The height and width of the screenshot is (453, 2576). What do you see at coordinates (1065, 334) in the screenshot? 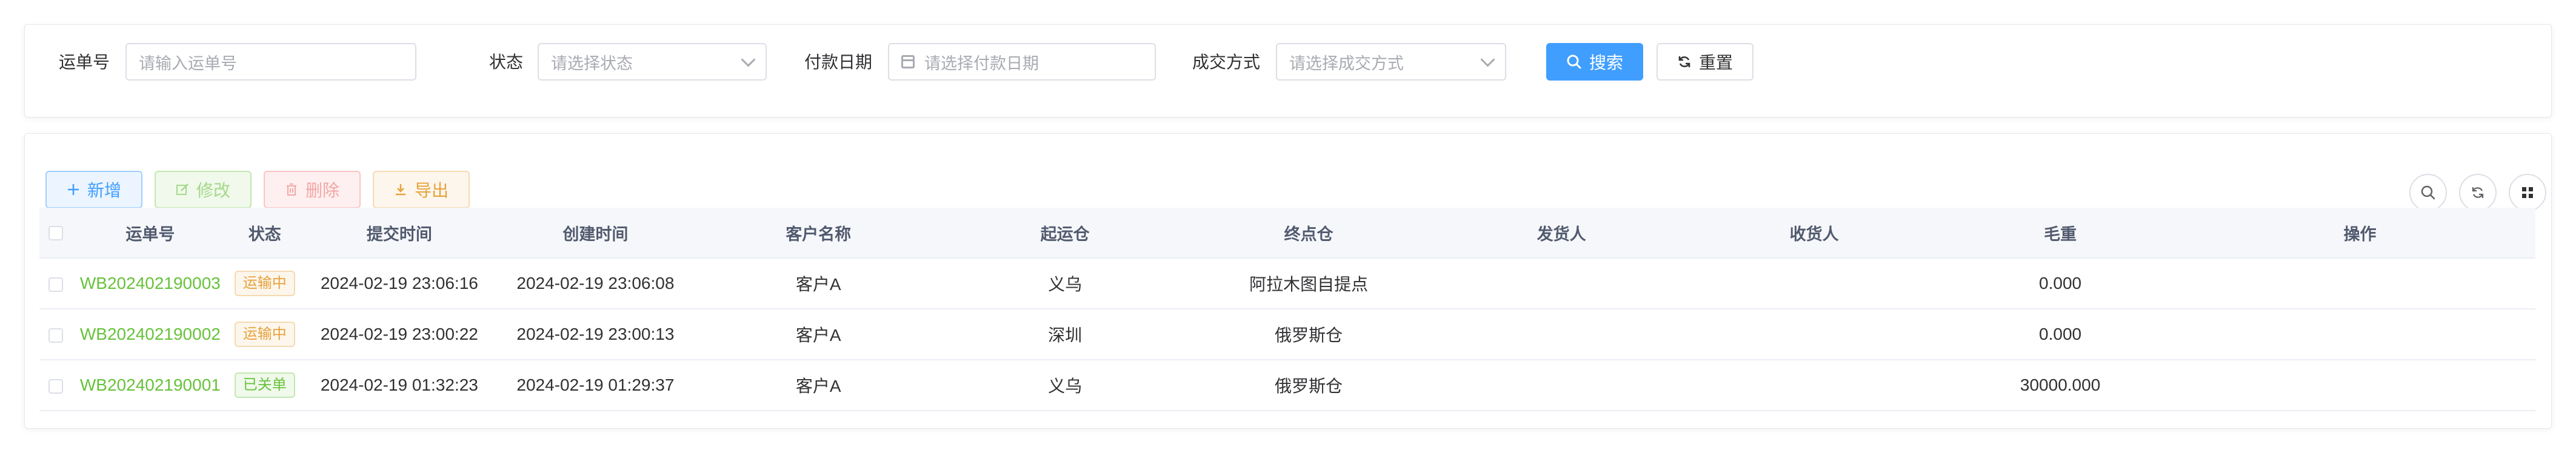
I see `origin-cell: 深圳` at bounding box center [1065, 334].